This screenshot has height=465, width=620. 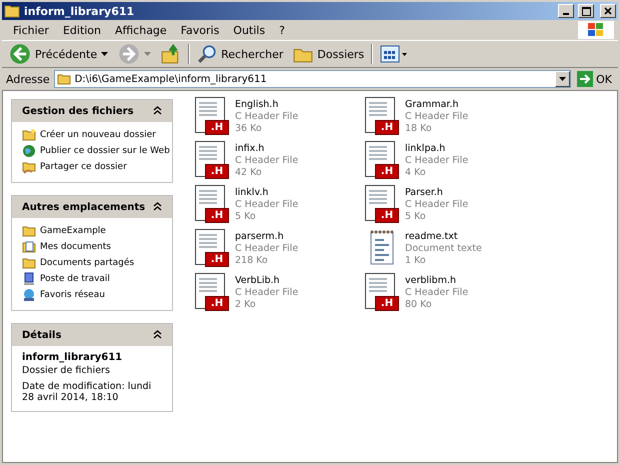 I want to click on file-size: 2 Ko, so click(x=246, y=305).